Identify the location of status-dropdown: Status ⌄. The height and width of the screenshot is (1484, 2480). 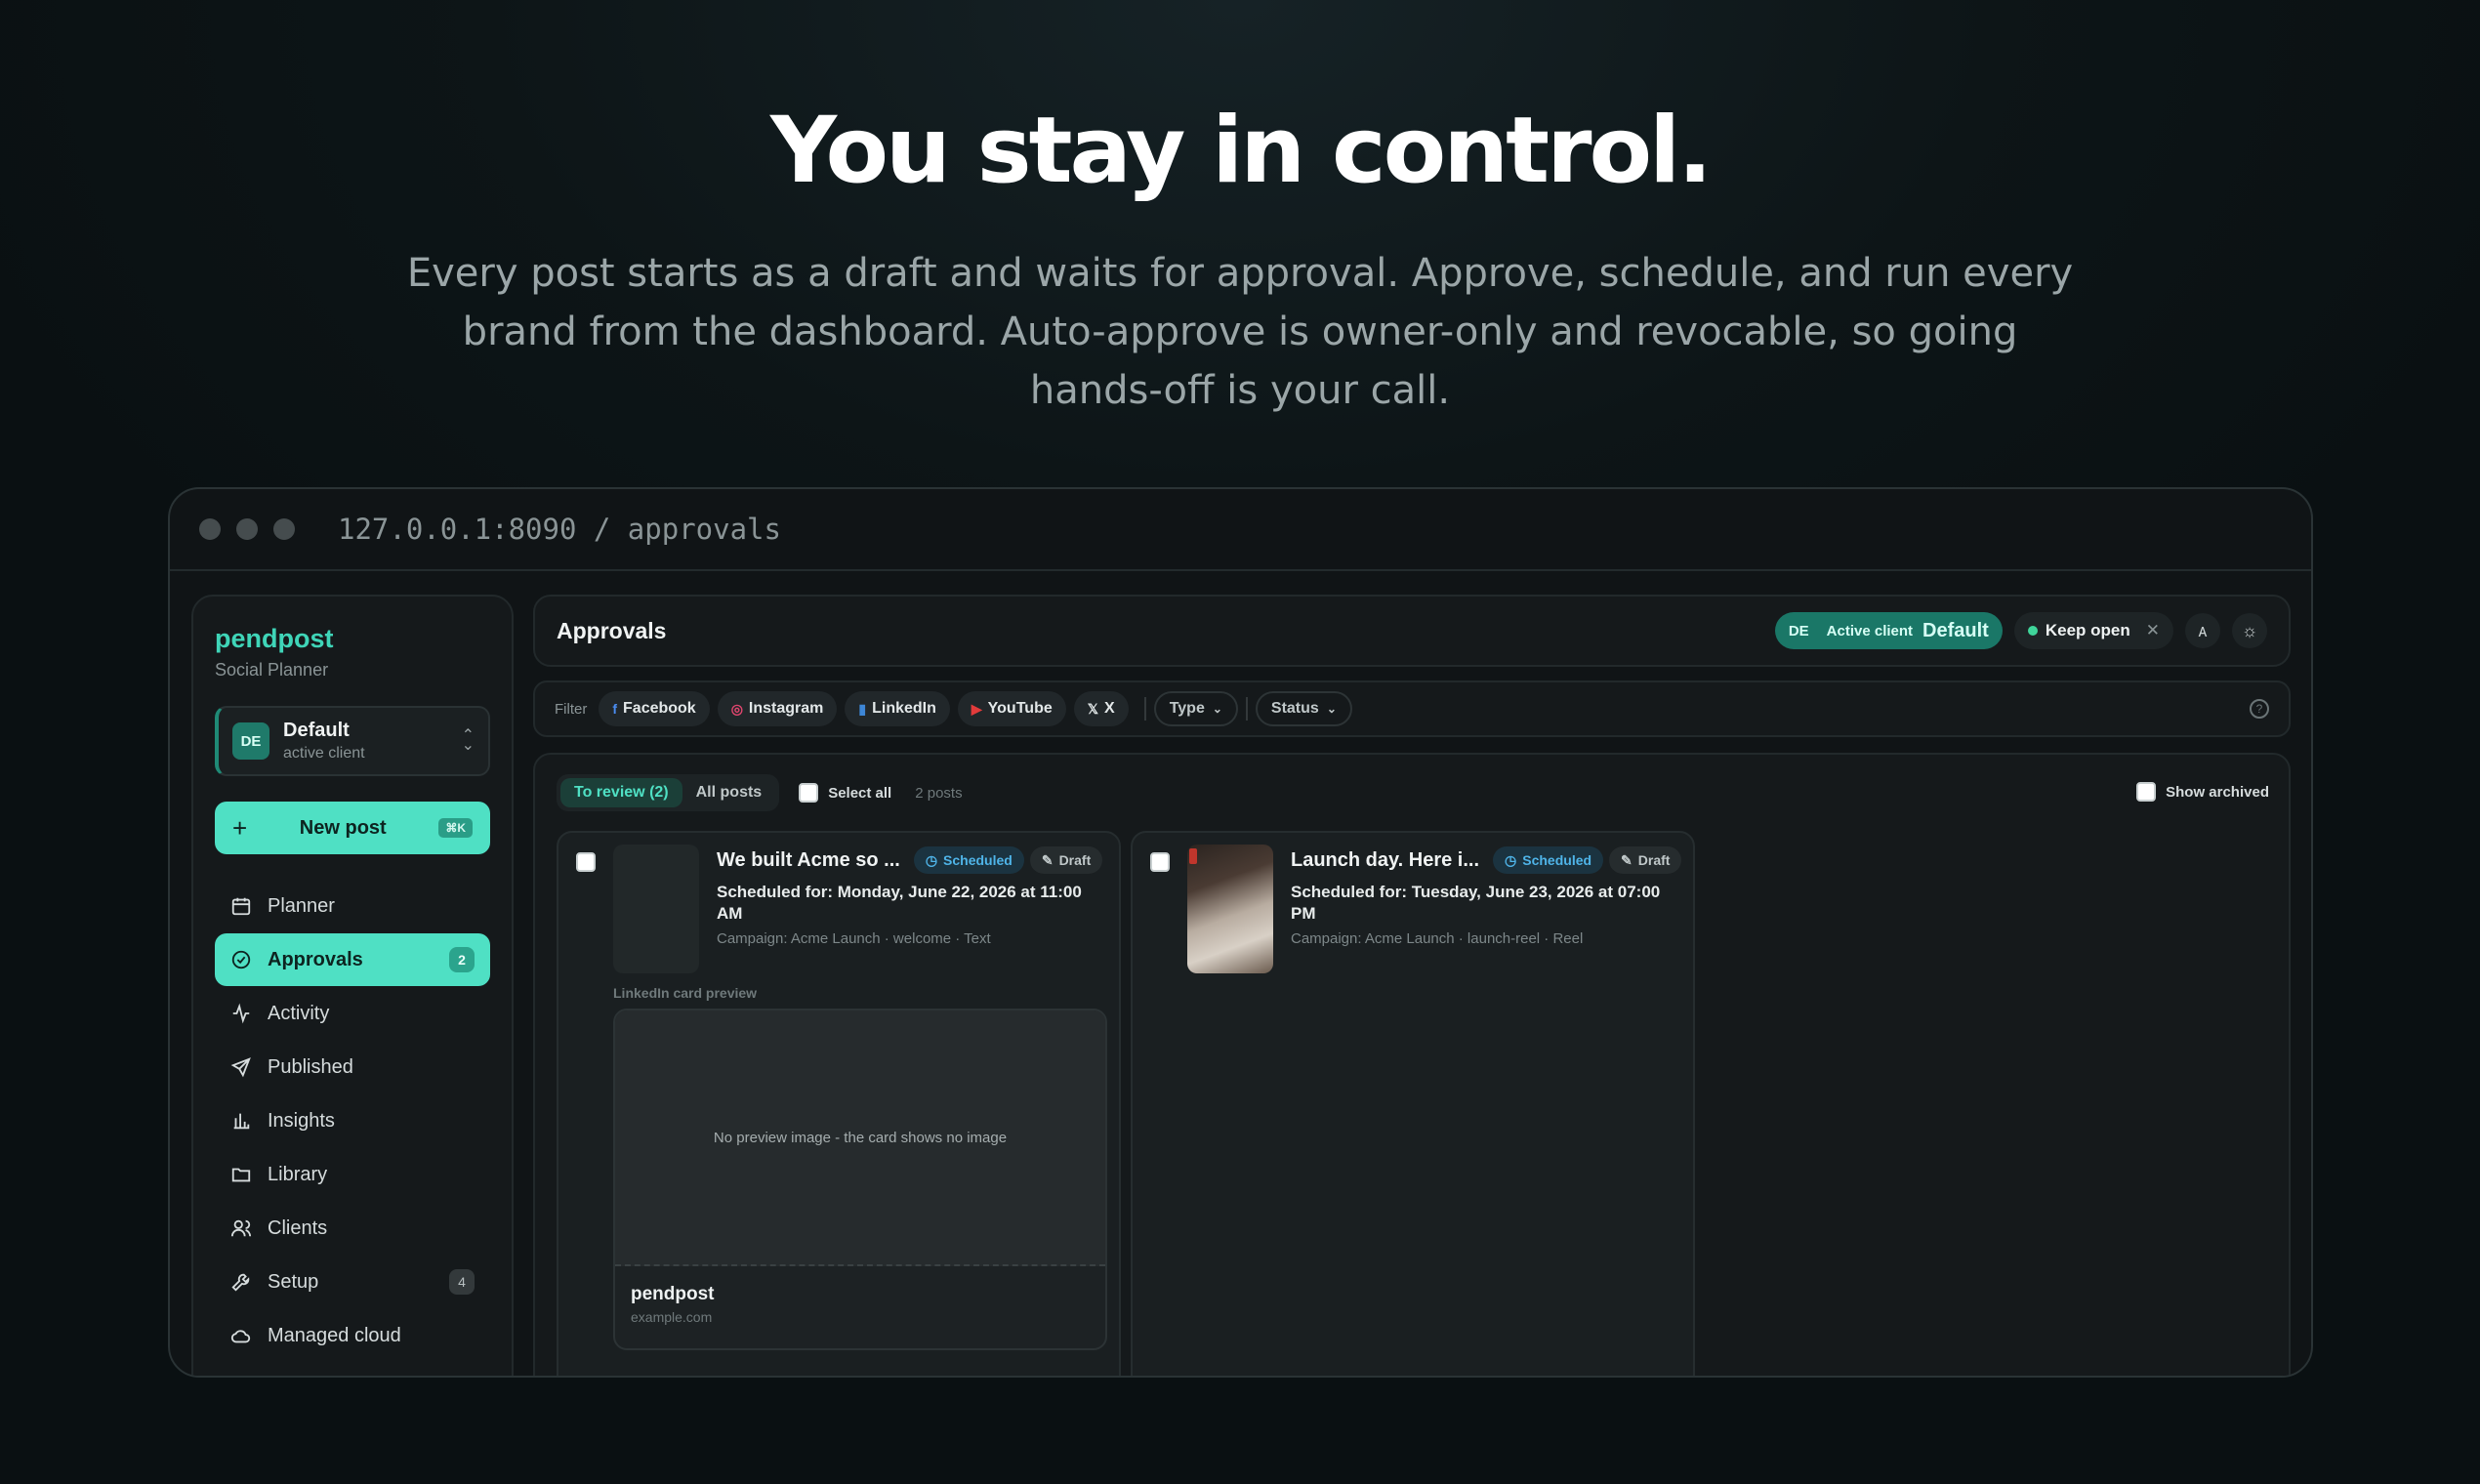
(1304, 709).